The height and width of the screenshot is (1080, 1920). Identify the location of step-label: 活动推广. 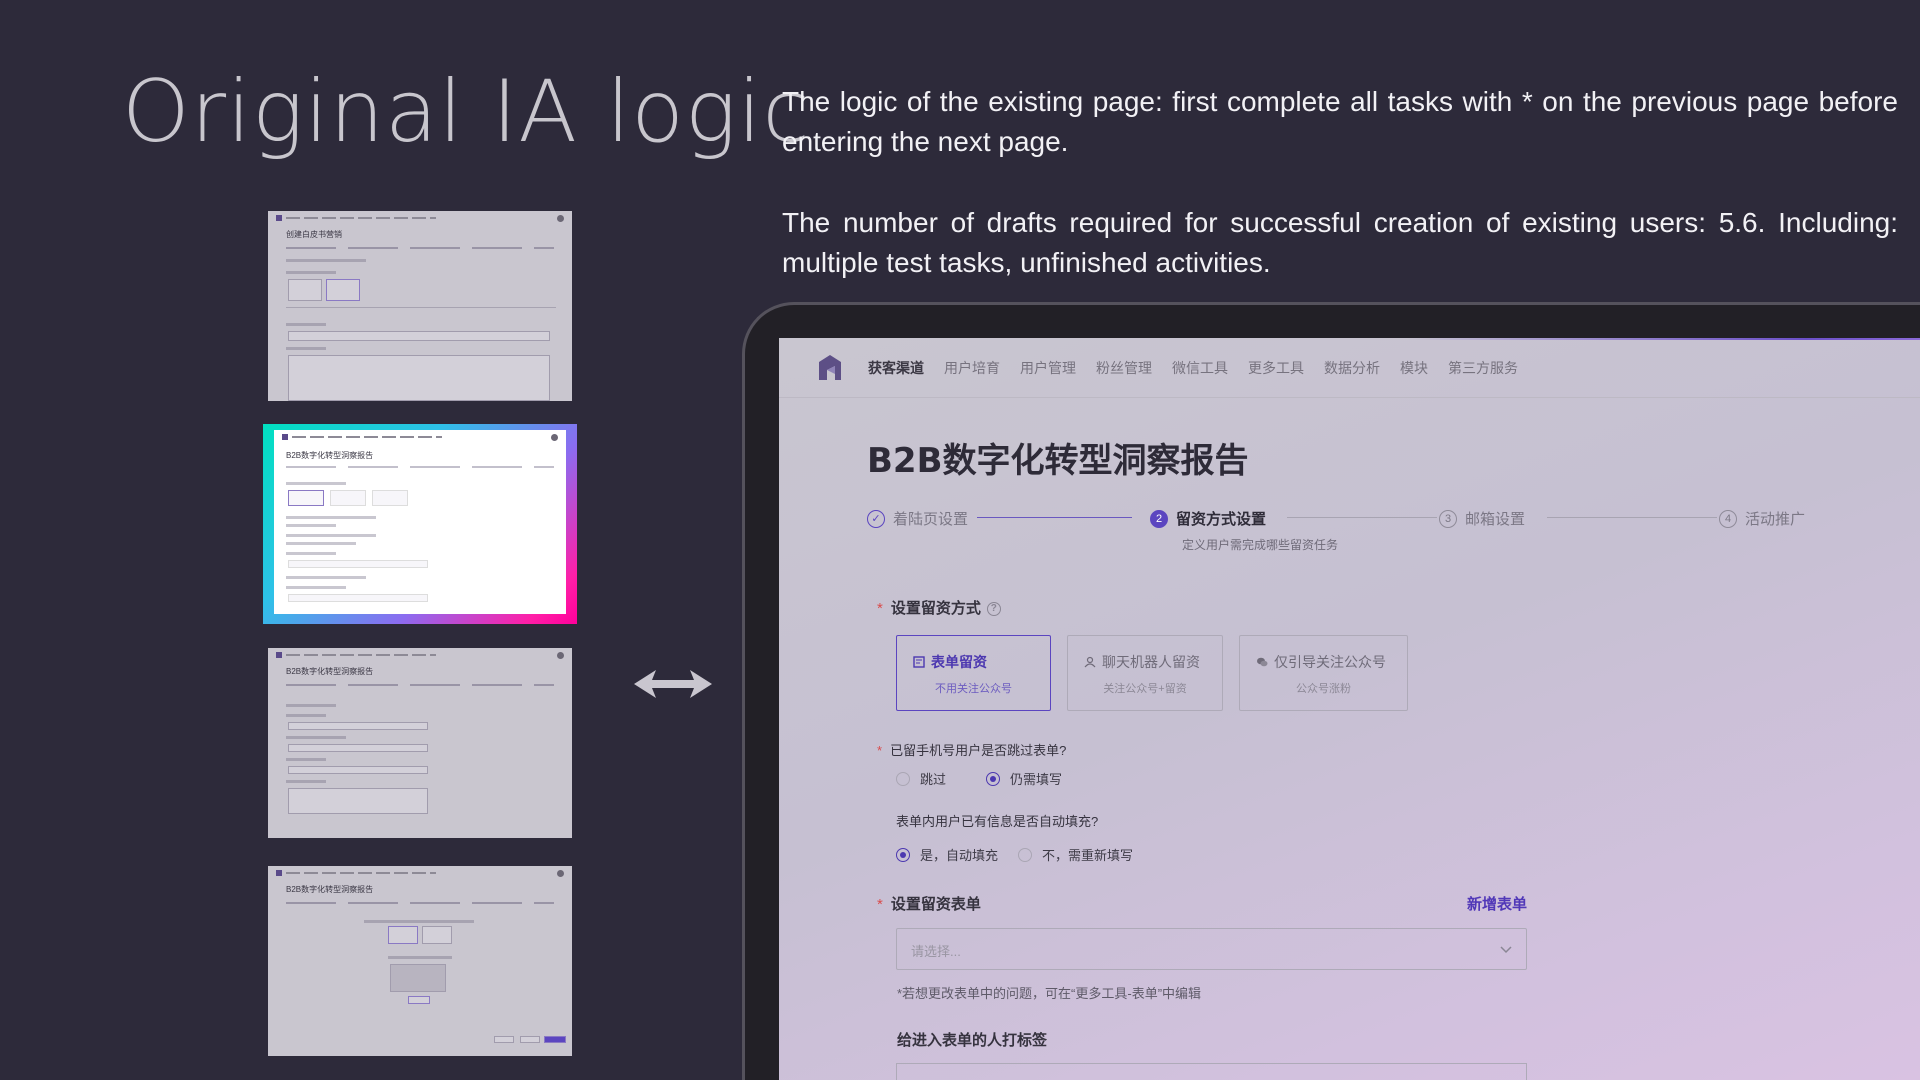
(1775, 519).